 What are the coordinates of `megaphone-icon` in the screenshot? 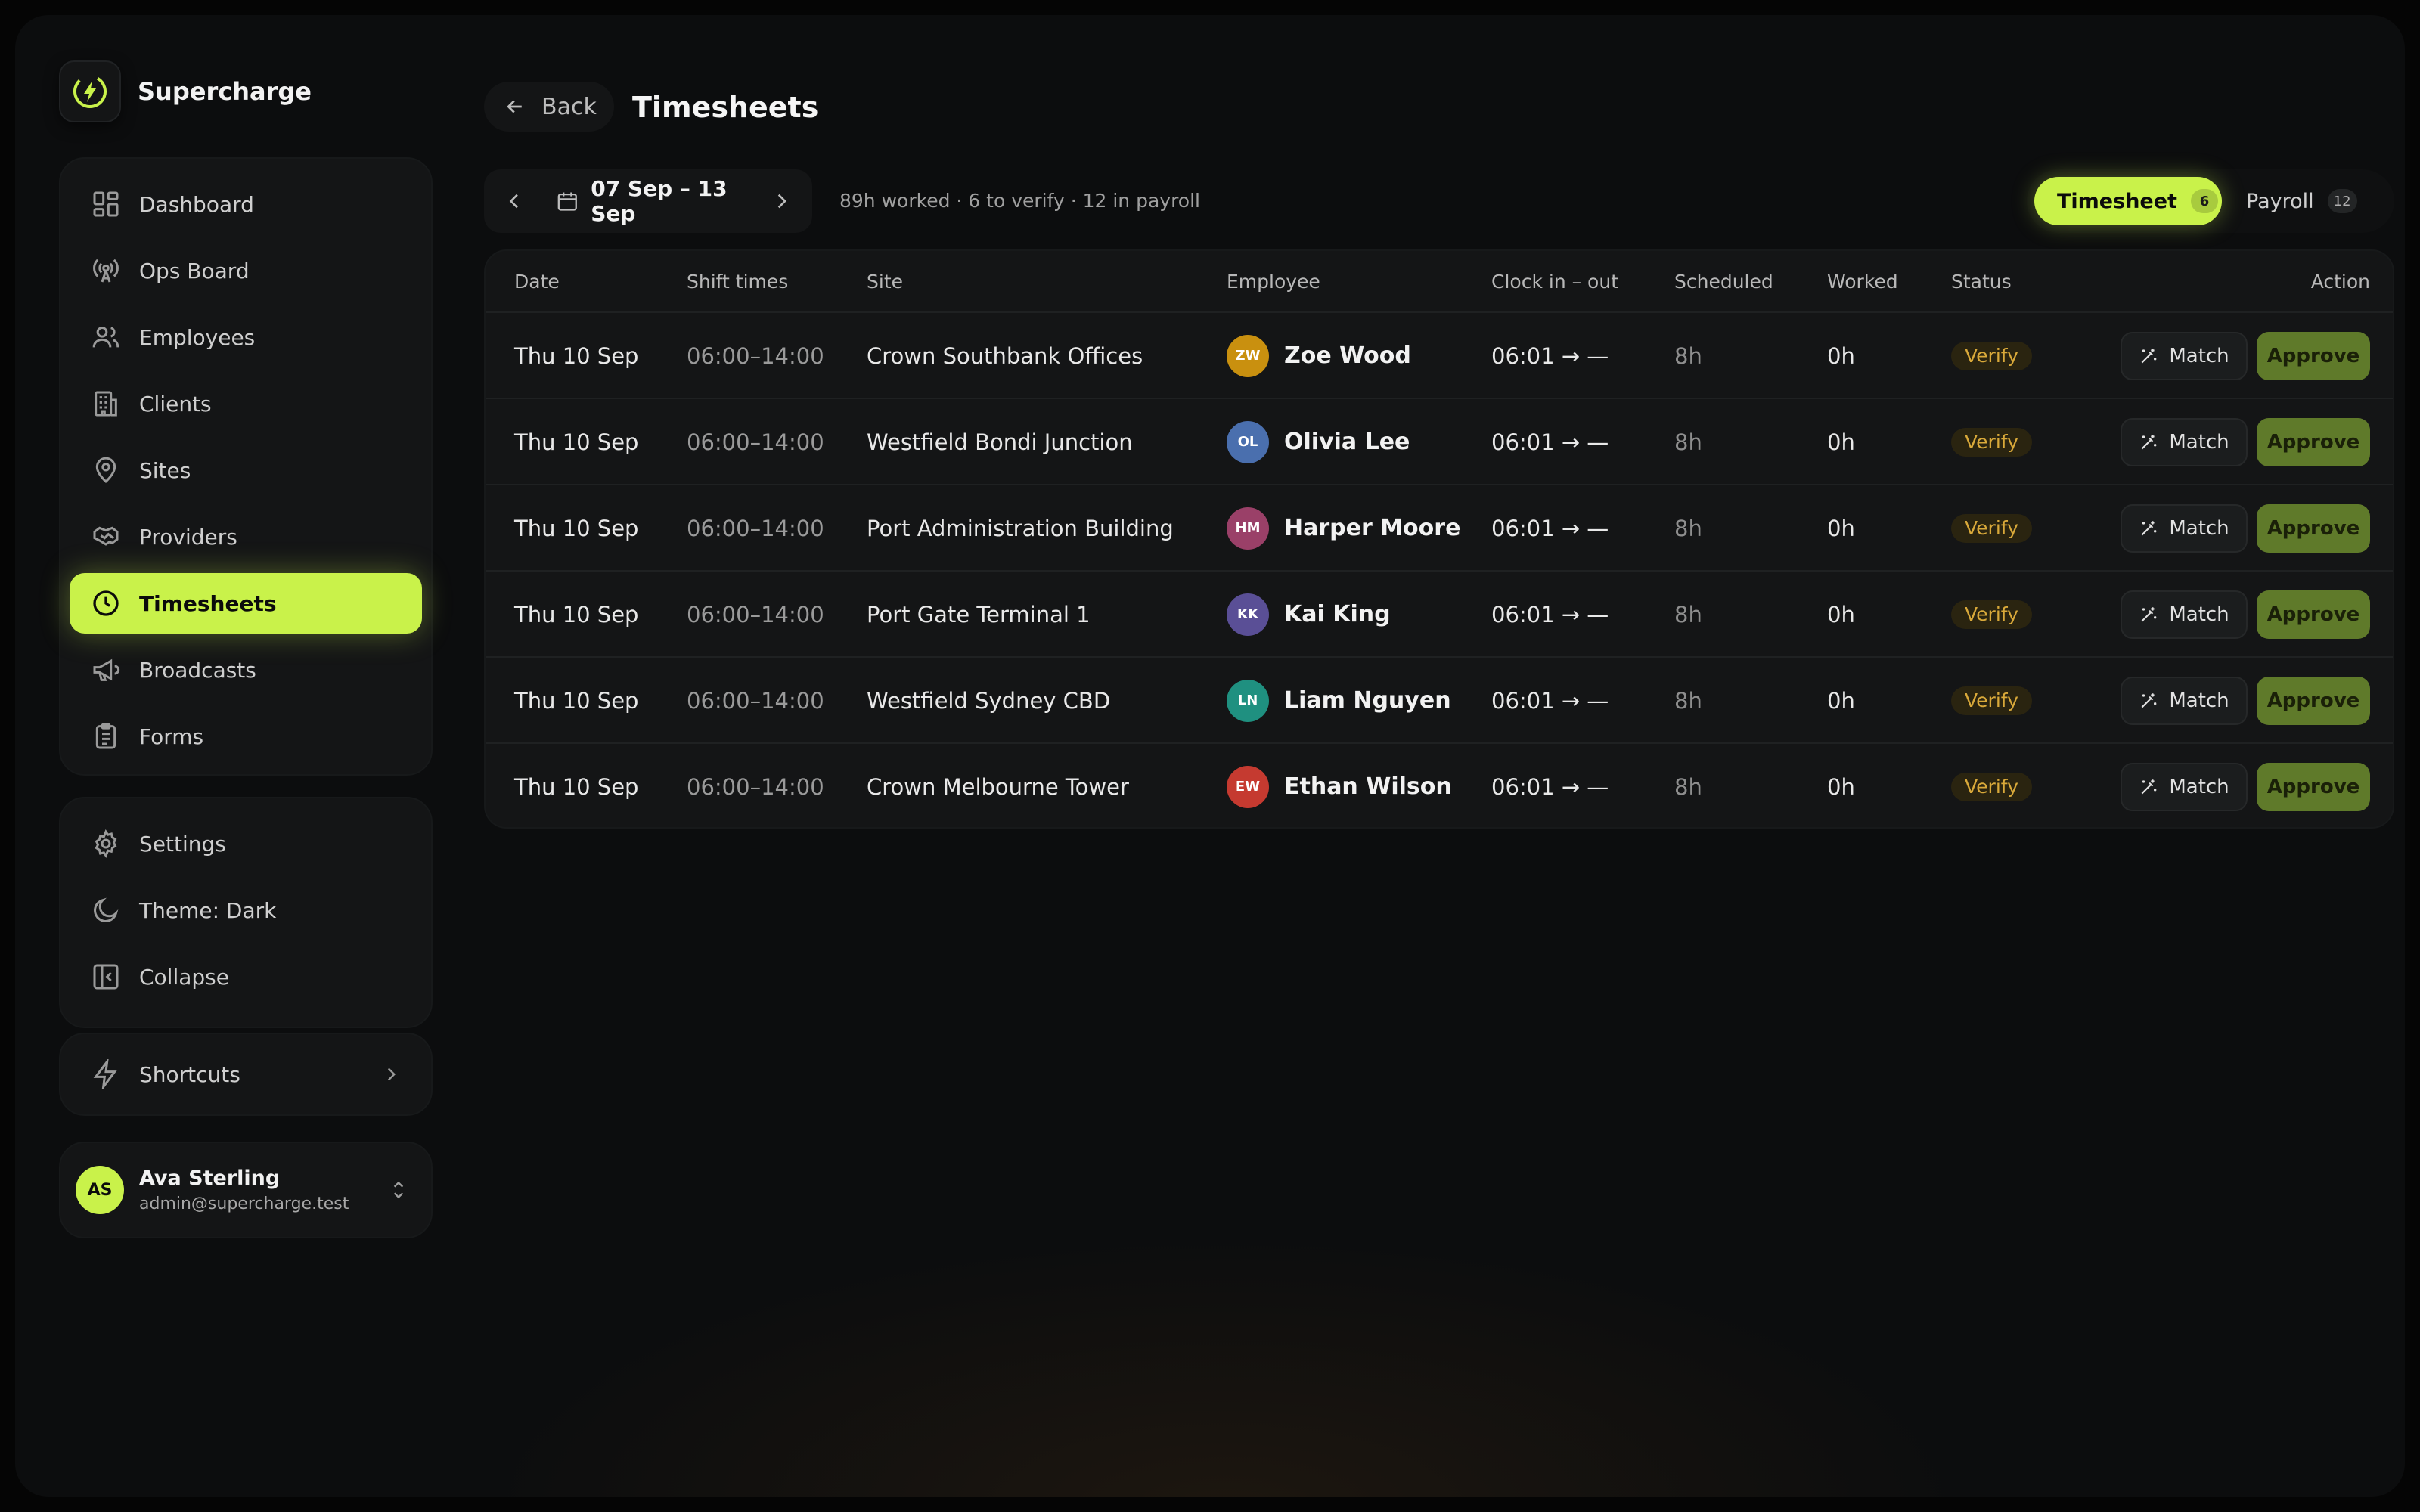 It's located at (106, 669).